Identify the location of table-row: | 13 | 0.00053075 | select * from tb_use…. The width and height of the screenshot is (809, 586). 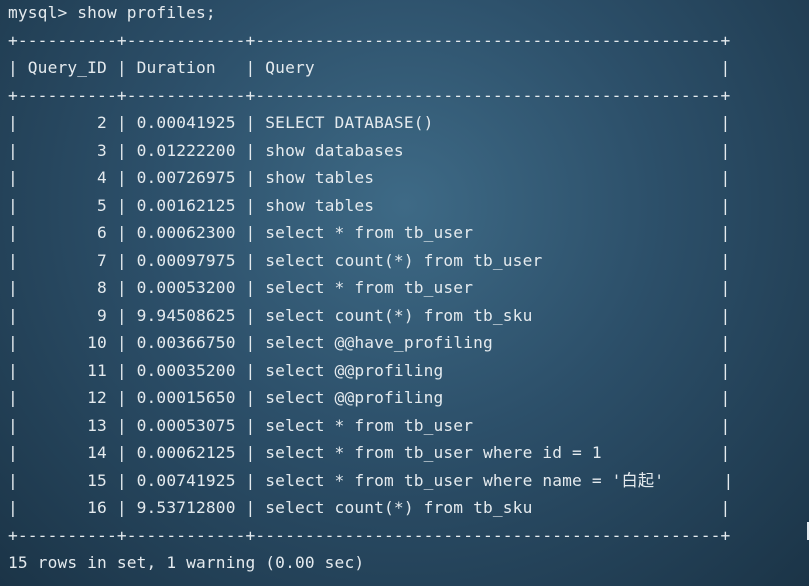
(369, 425).